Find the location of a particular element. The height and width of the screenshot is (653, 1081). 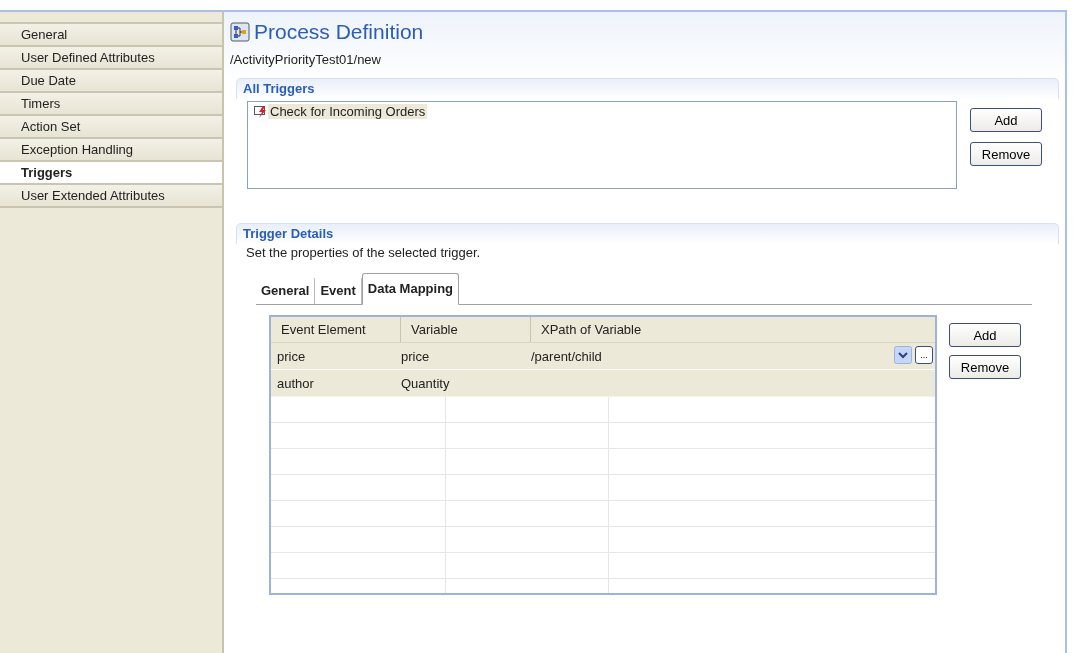

sidebar-item: Timers is located at coordinates (111, 104).